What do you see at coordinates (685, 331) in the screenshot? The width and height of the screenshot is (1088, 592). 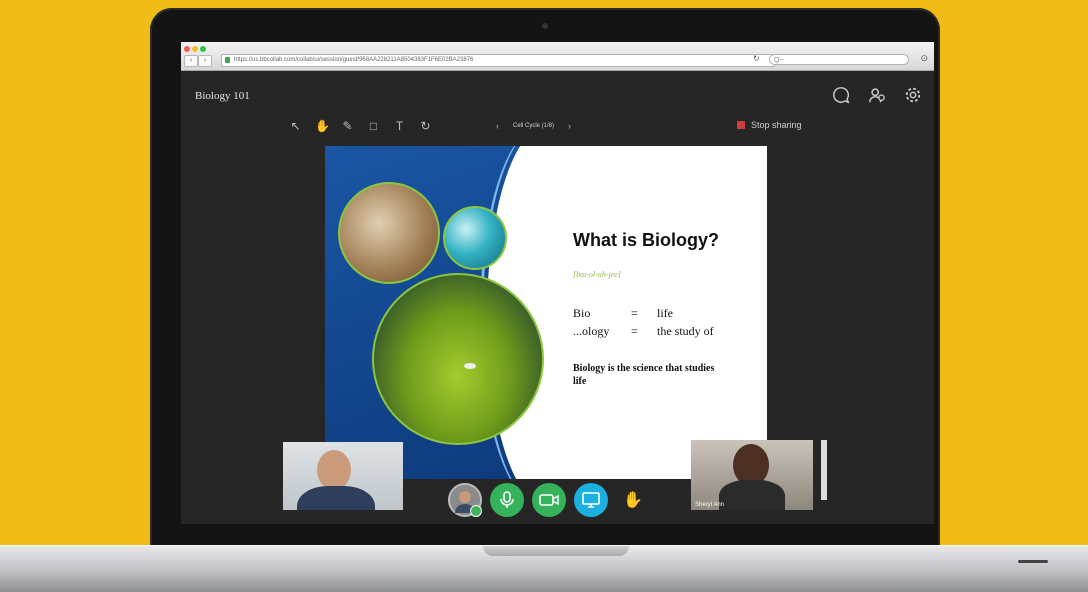 I see `definition-meaning: the study of` at bounding box center [685, 331].